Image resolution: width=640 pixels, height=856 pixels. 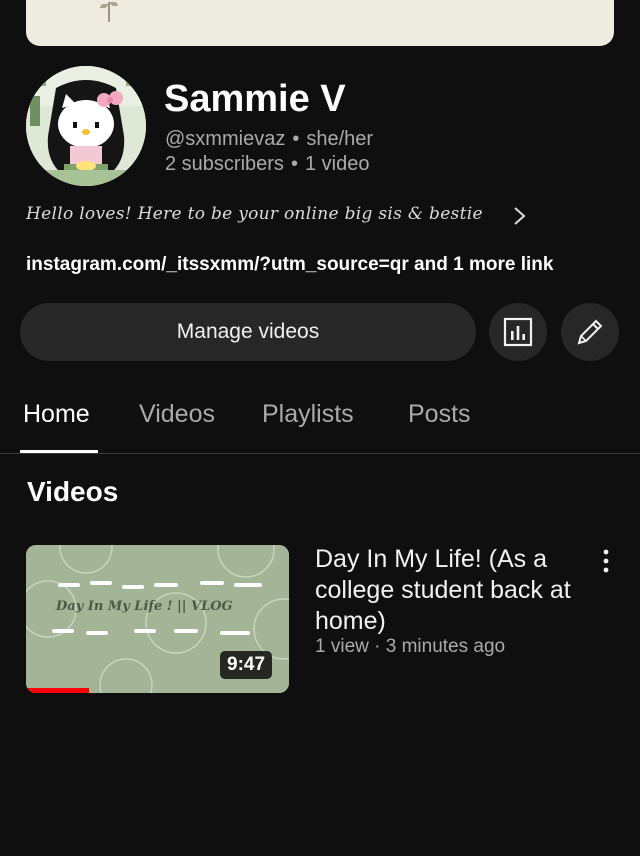 I want to click on channel-pronouns: she/her, so click(x=340, y=139).